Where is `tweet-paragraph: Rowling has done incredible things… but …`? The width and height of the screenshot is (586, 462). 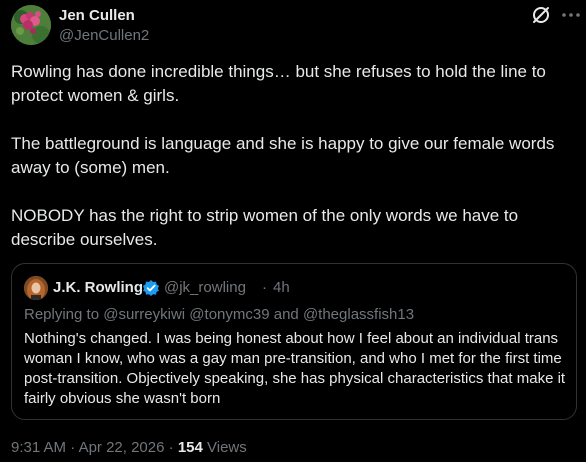 tweet-paragraph: Rowling has done incredible things… but … is located at coordinates (278, 83).